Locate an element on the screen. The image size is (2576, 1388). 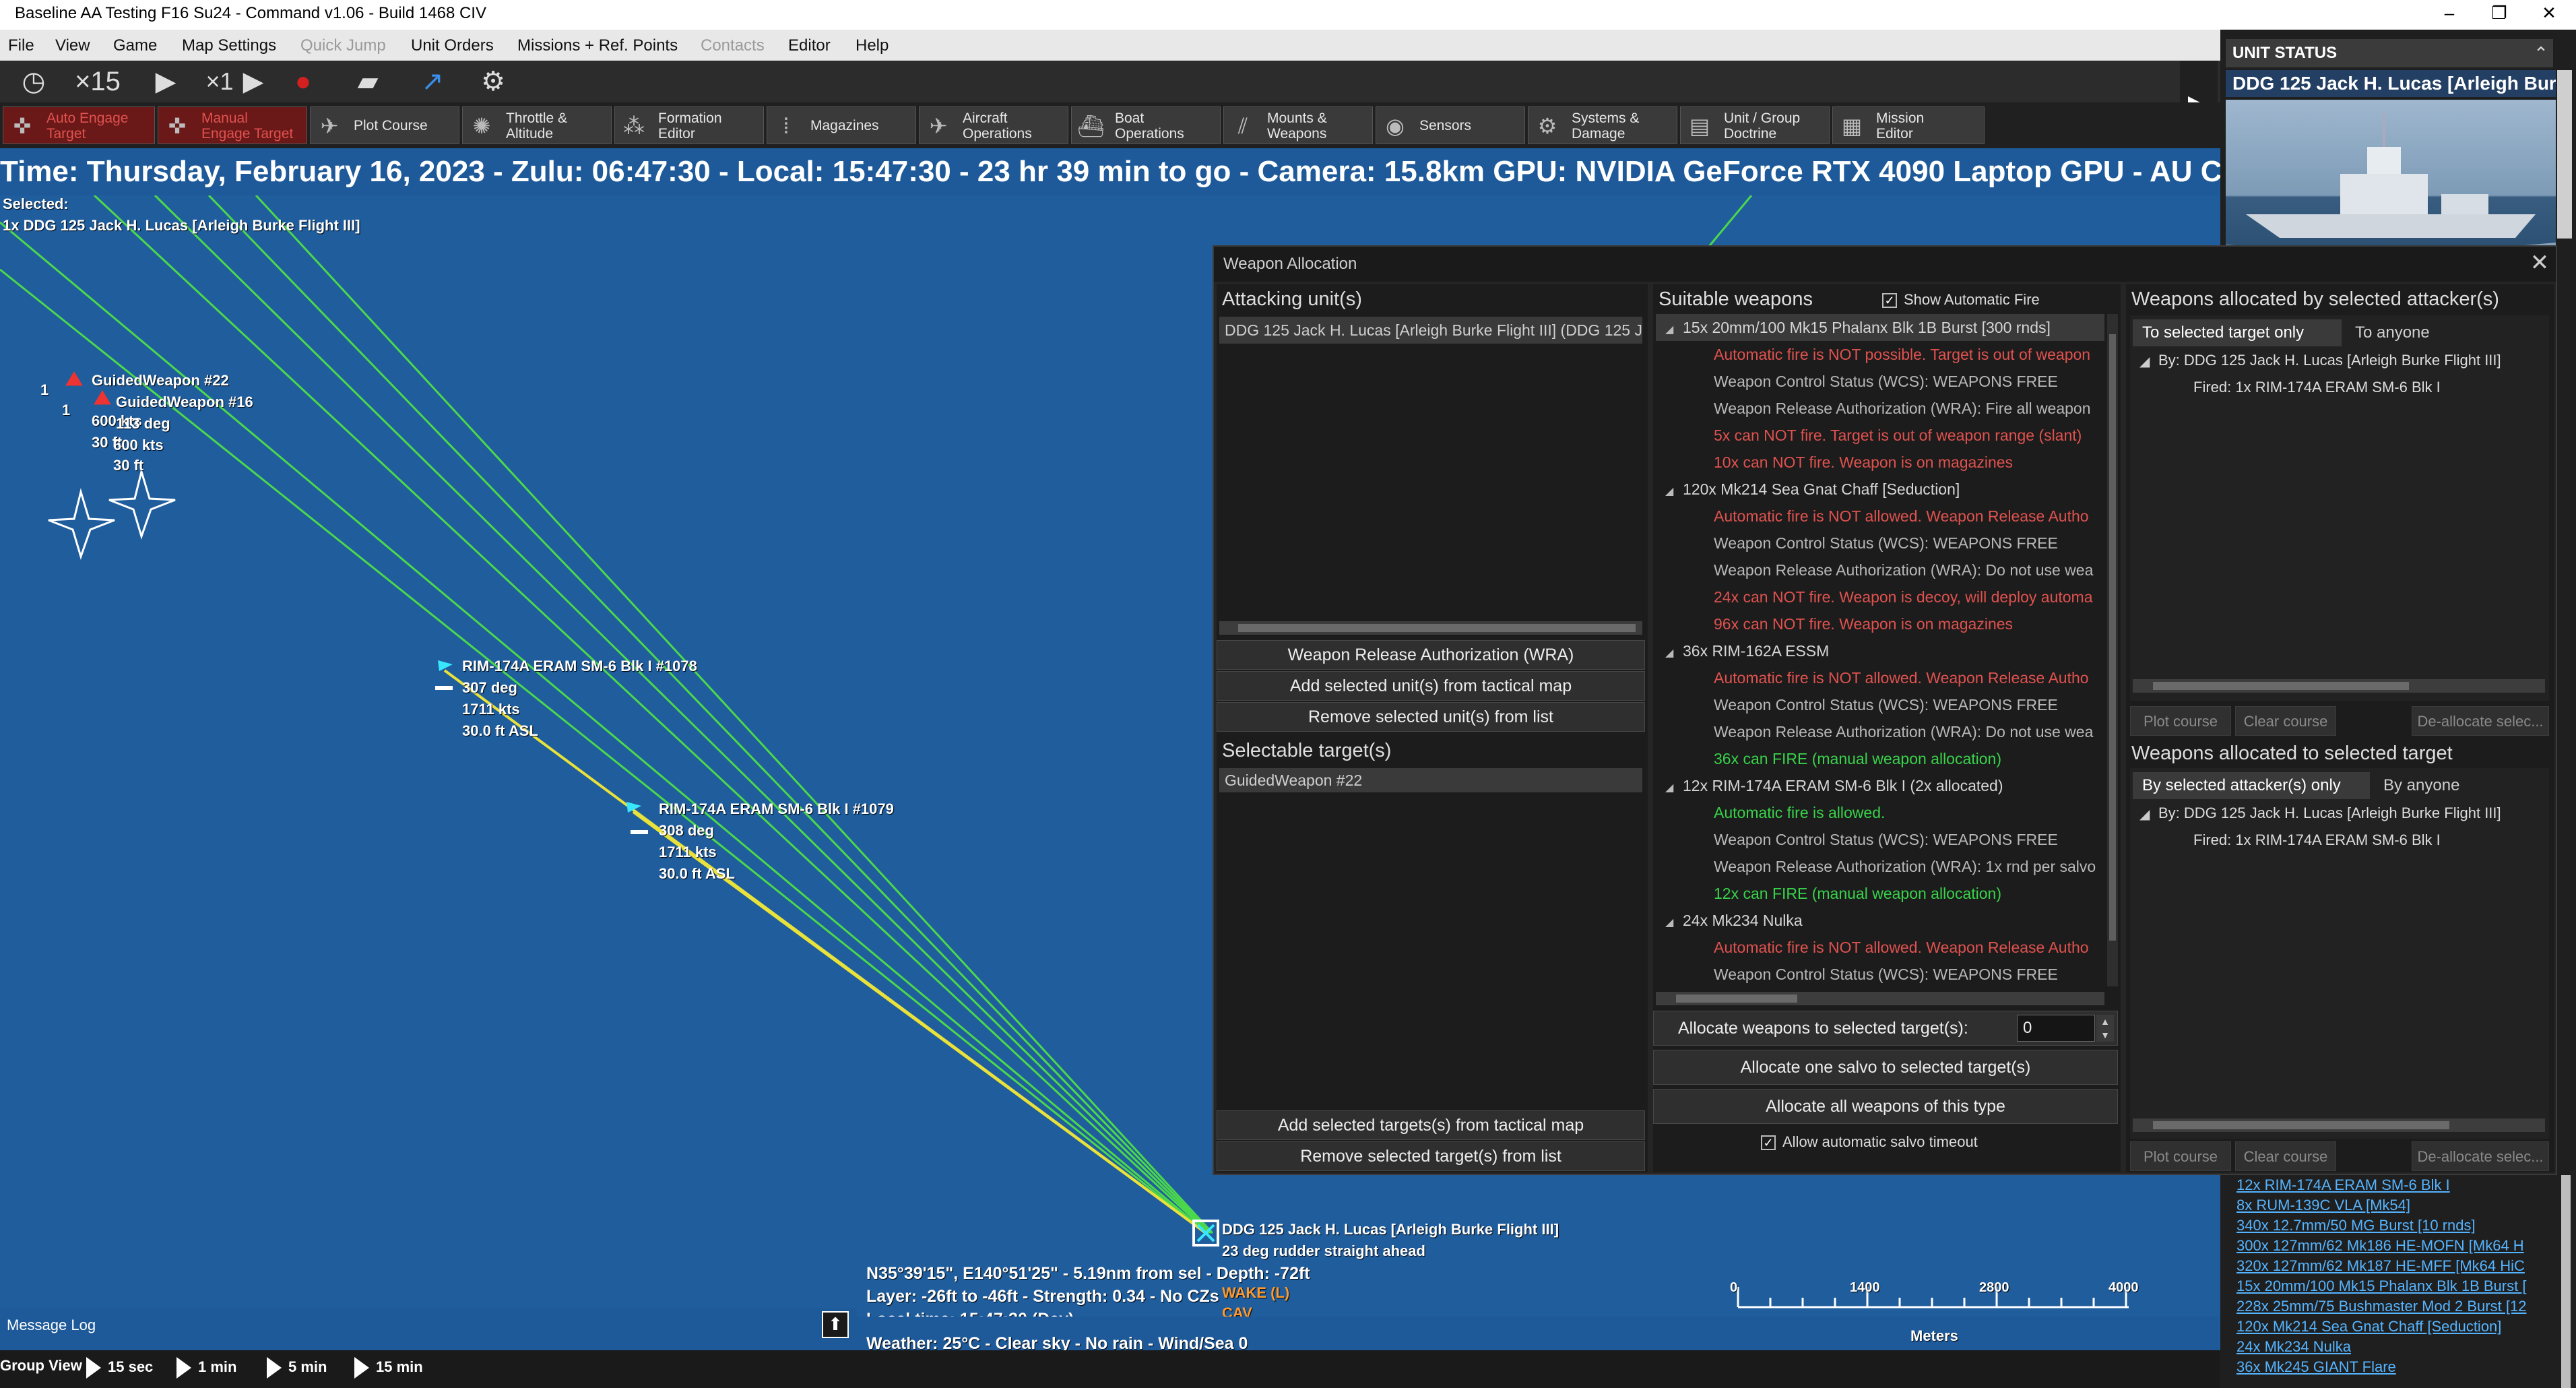
manual-engage-button: ✜ Manual Engage Target is located at coordinates (232, 125).